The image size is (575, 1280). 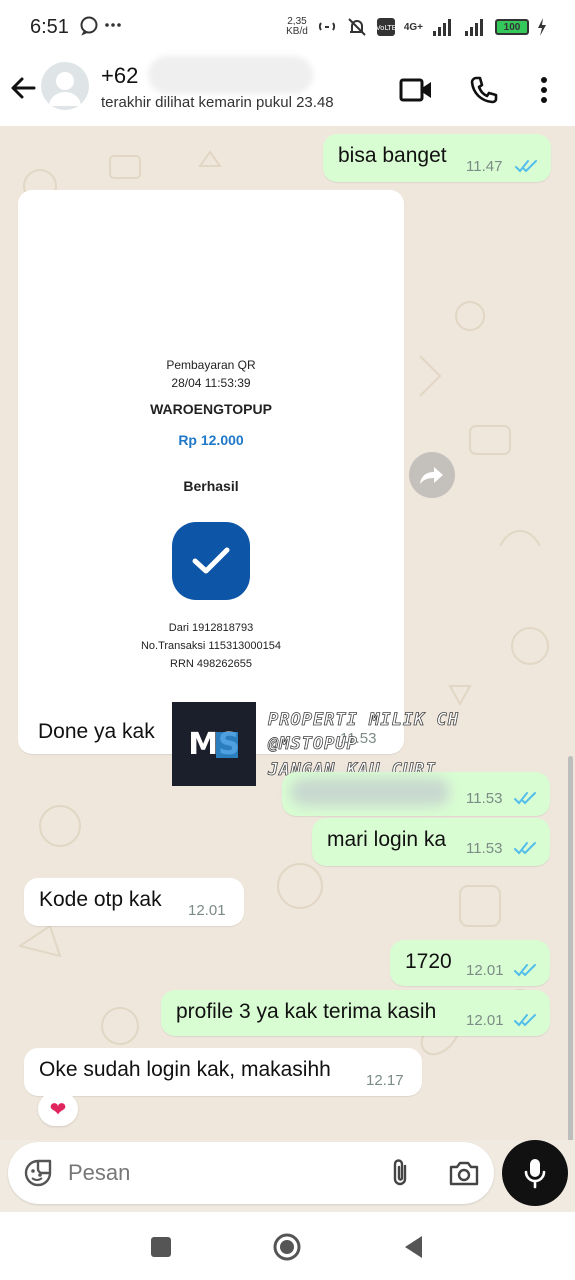 I want to click on hotspot-icon, so click(x=326, y=26).